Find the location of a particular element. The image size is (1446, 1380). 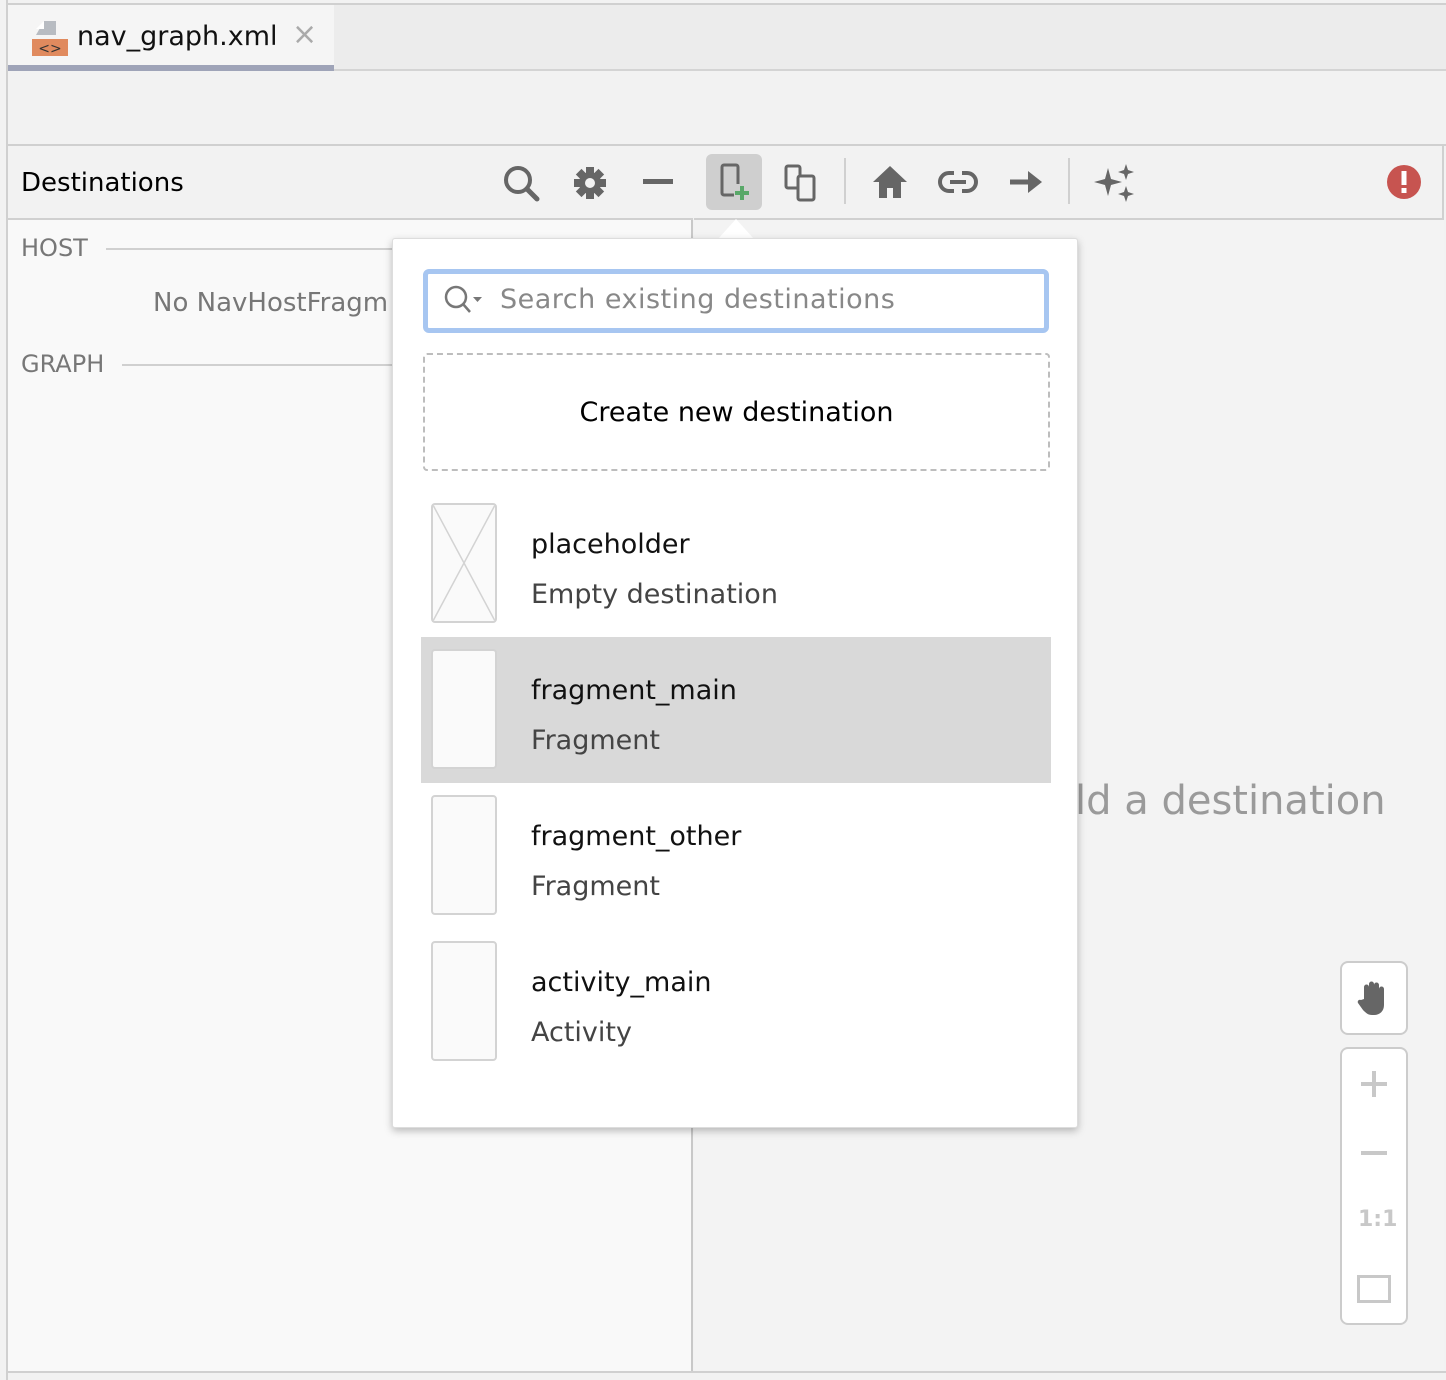

destination-item-activity-main: activity_main Activity is located at coordinates (736, 1002).